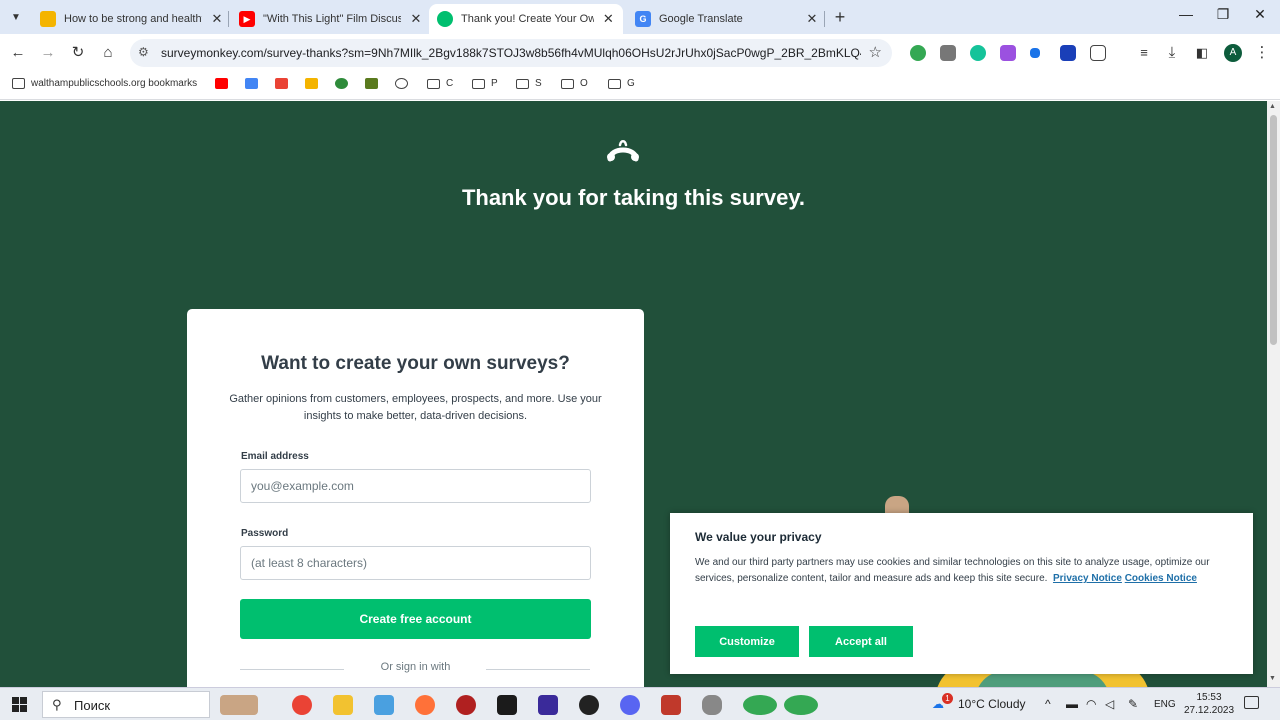 Image resolution: width=1280 pixels, height=720 pixels. Describe the element at coordinates (1087, 578) in the screenshot. I see `privacy-notice-link: Privacy Notice` at that location.